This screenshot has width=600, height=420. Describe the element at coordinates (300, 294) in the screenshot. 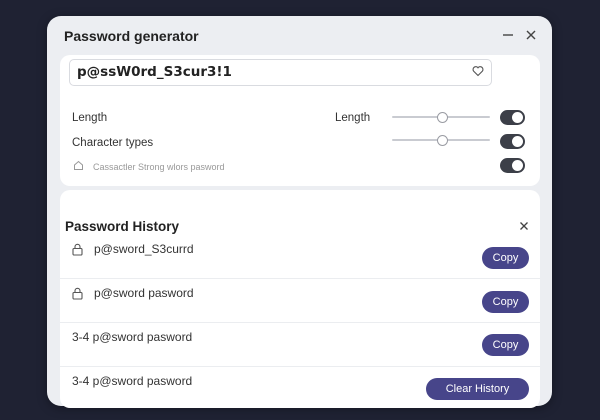

I see `history-row: p@sword pasword Copy` at that location.